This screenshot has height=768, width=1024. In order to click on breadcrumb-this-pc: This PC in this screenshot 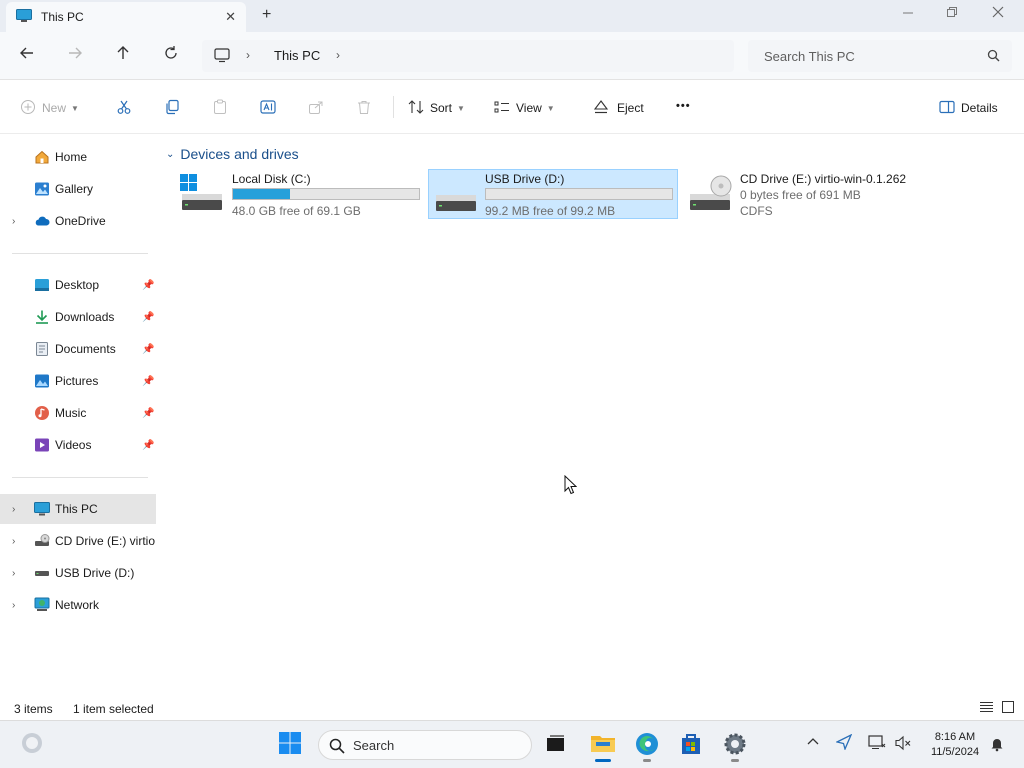, I will do `click(297, 55)`.